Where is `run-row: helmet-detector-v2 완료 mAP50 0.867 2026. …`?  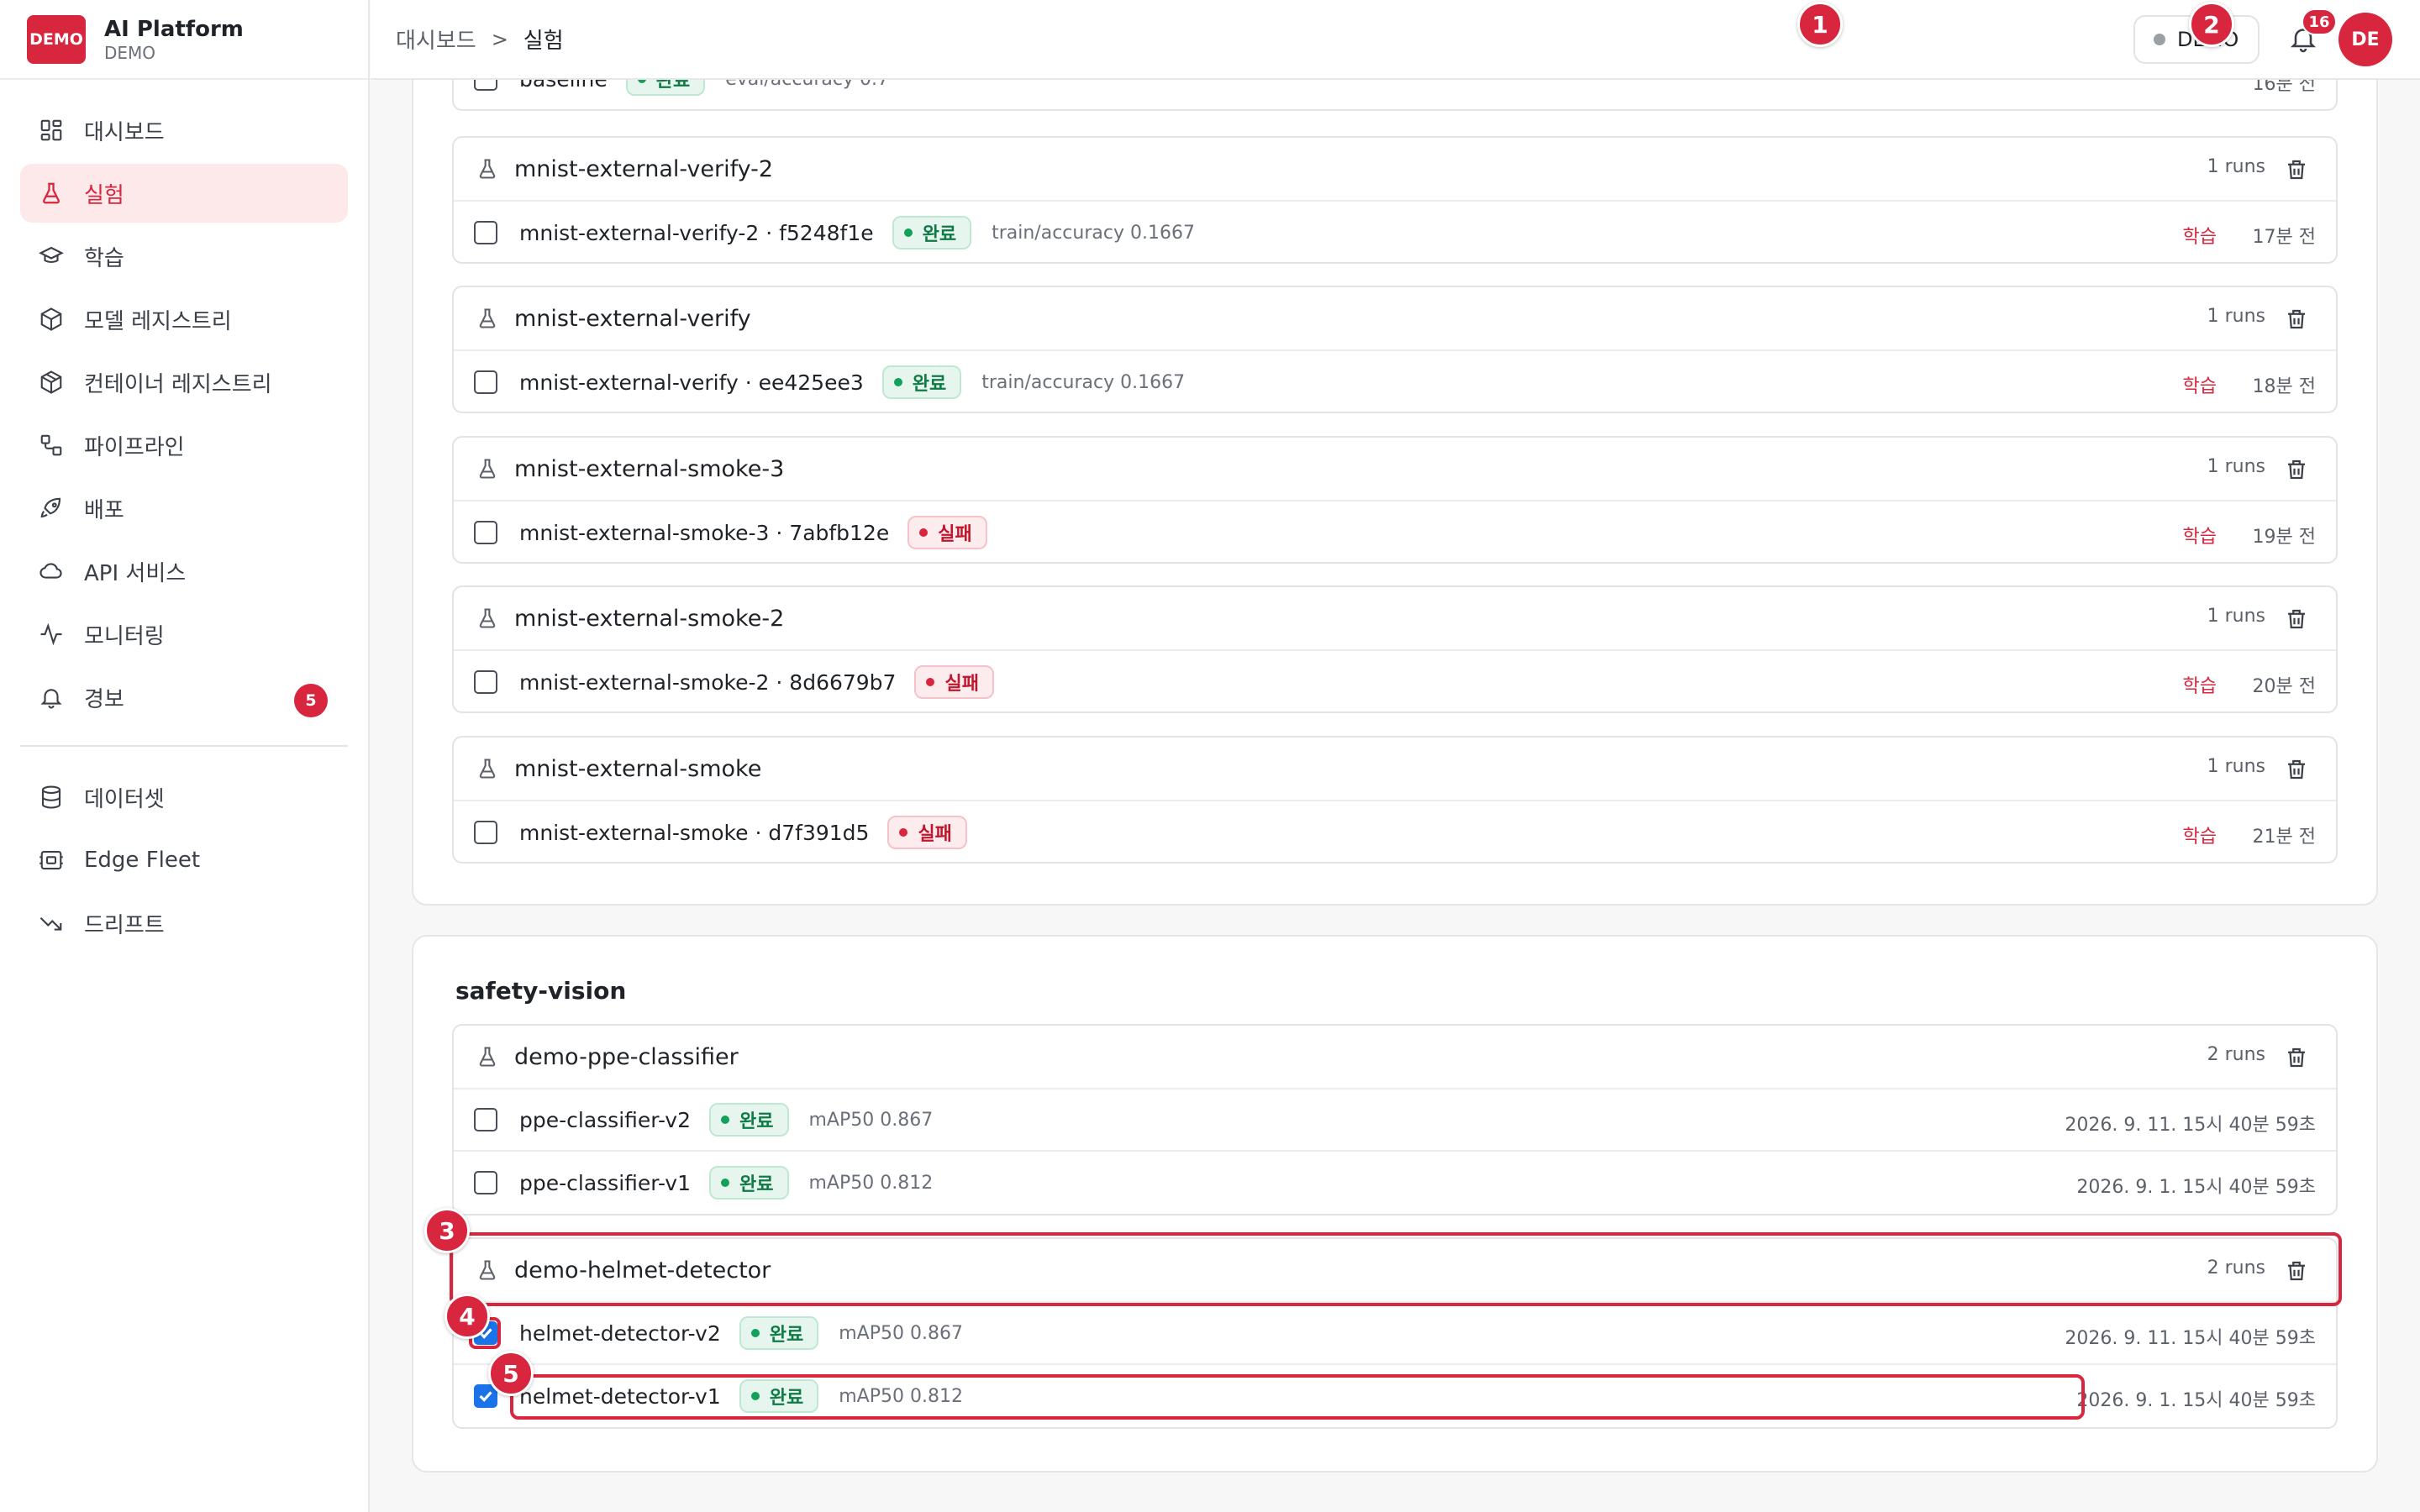 run-row: helmet-detector-v2 완료 mAP50 0.867 2026. … is located at coordinates (1395, 1334).